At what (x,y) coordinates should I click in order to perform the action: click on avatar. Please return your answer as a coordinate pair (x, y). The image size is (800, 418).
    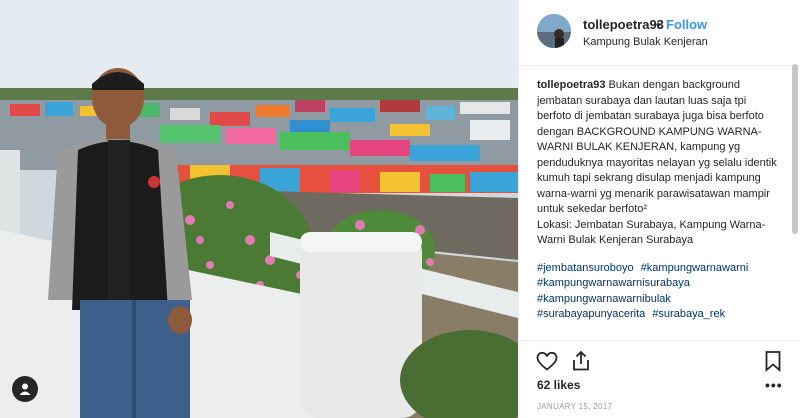
    Looking at the image, I should click on (554, 31).